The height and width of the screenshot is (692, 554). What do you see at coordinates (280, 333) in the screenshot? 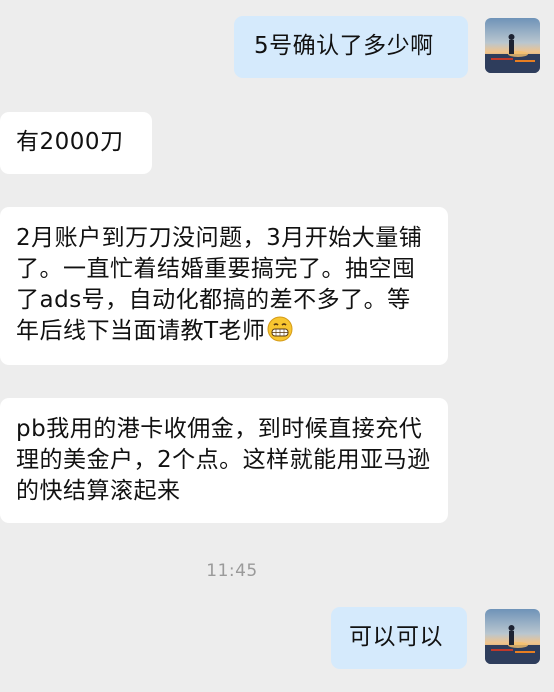
I see `grinning-face-emoji` at bounding box center [280, 333].